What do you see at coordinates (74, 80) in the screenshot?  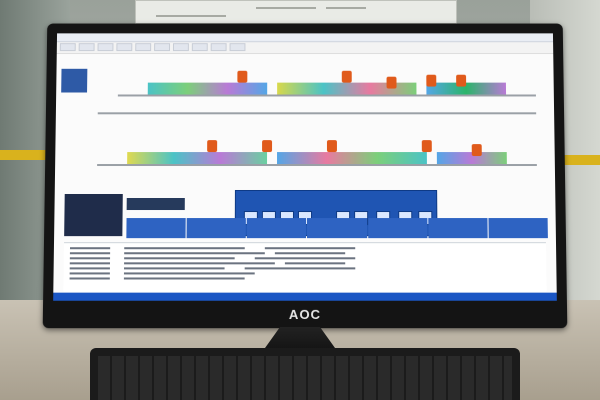 I see `side-status-panel` at bounding box center [74, 80].